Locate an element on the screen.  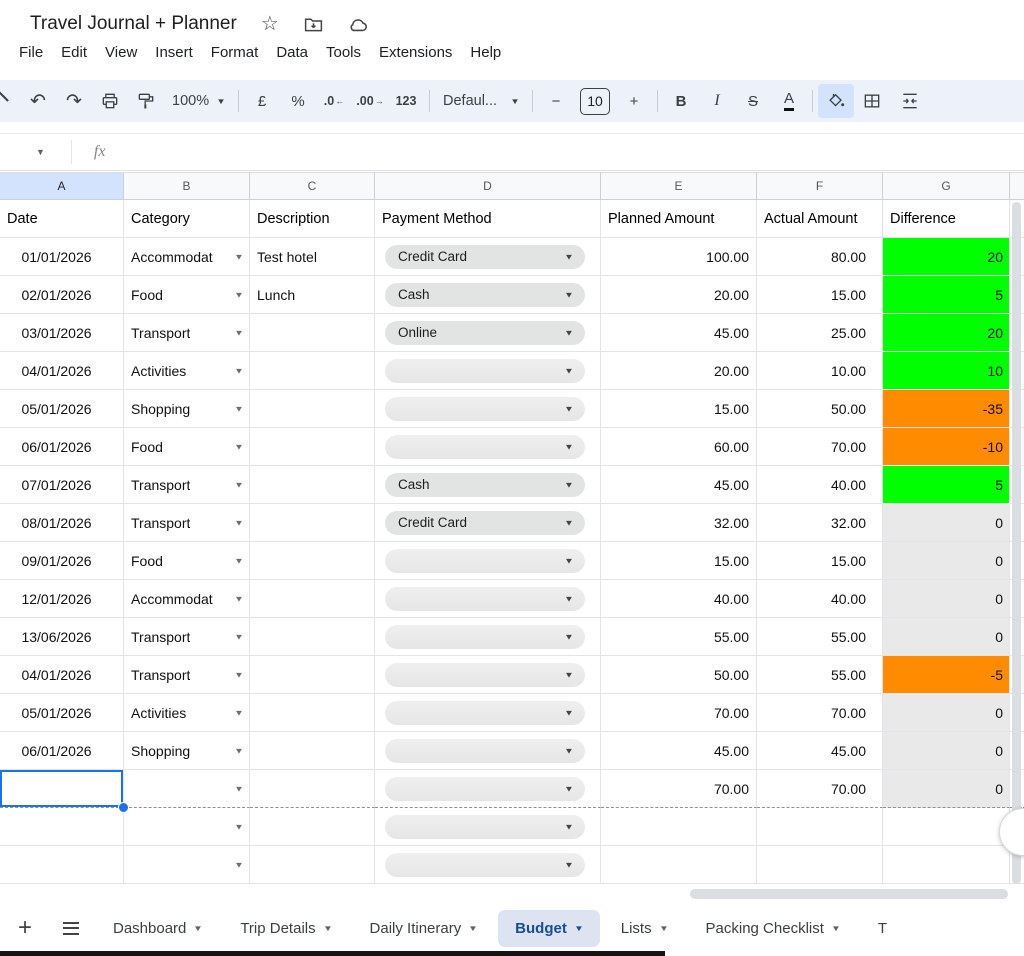
cell-D18: ▼ is located at coordinates (488, 865).